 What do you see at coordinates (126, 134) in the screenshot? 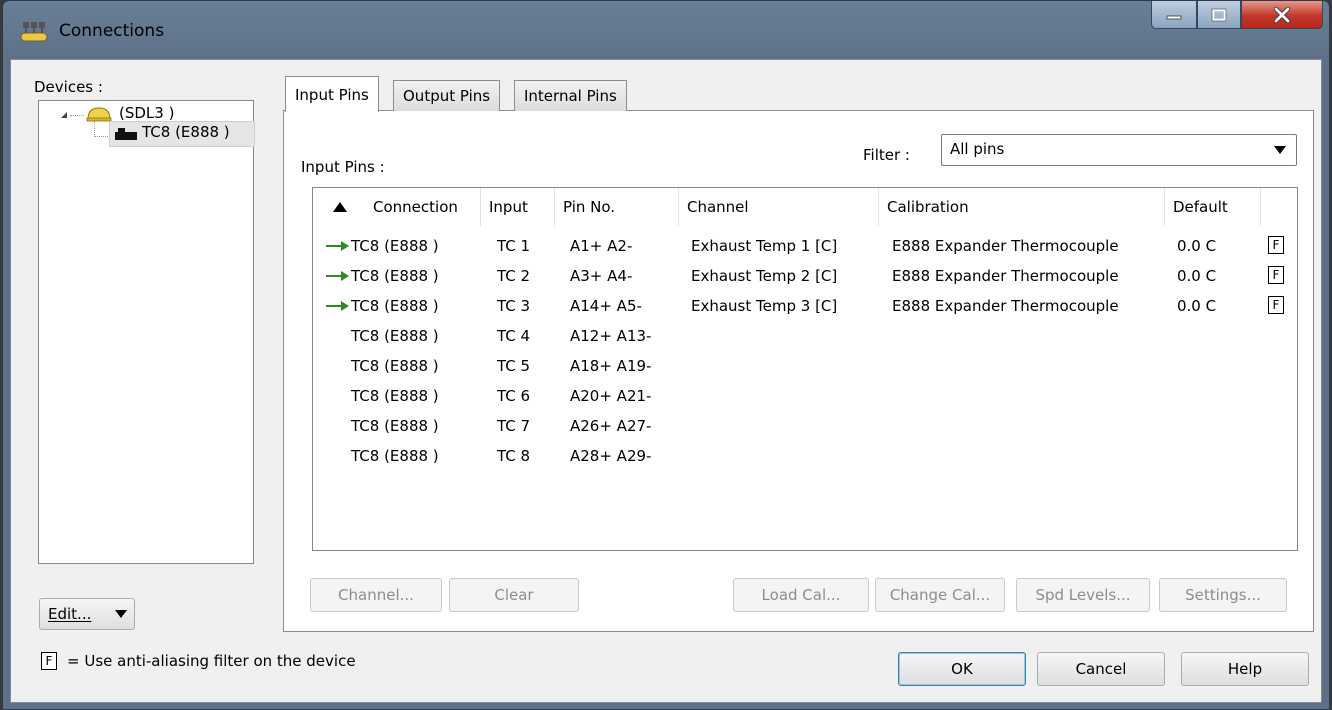
I see `device-icon` at bounding box center [126, 134].